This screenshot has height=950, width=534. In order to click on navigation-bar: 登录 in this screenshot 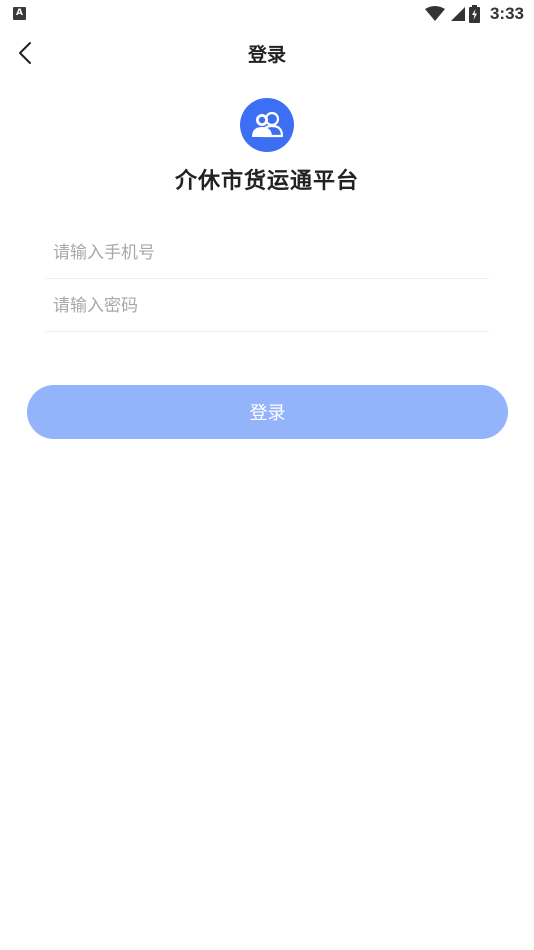, I will do `click(267, 53)`.